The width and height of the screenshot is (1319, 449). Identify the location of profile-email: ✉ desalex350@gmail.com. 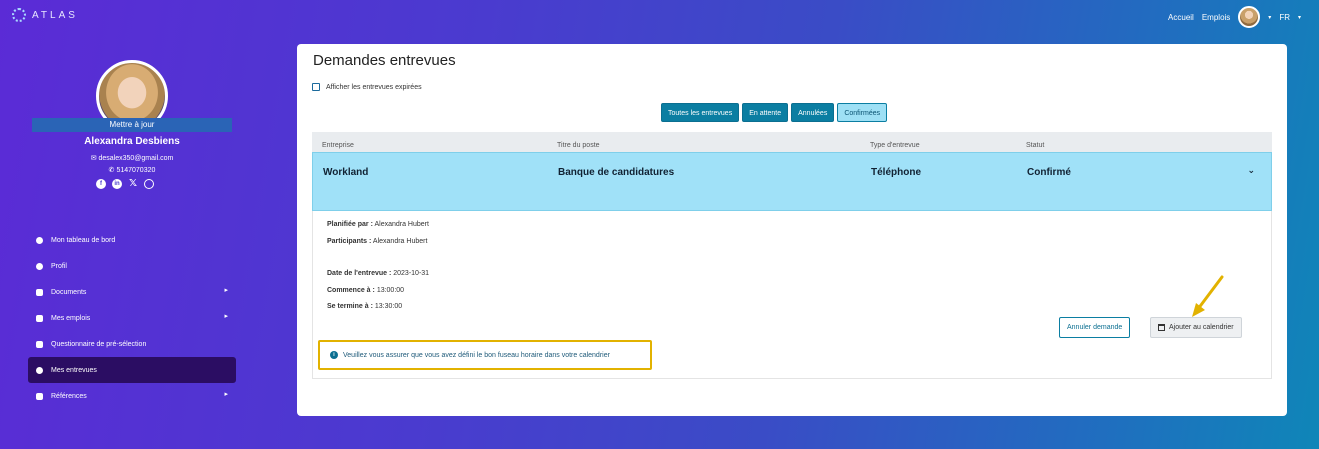
(132, 158).